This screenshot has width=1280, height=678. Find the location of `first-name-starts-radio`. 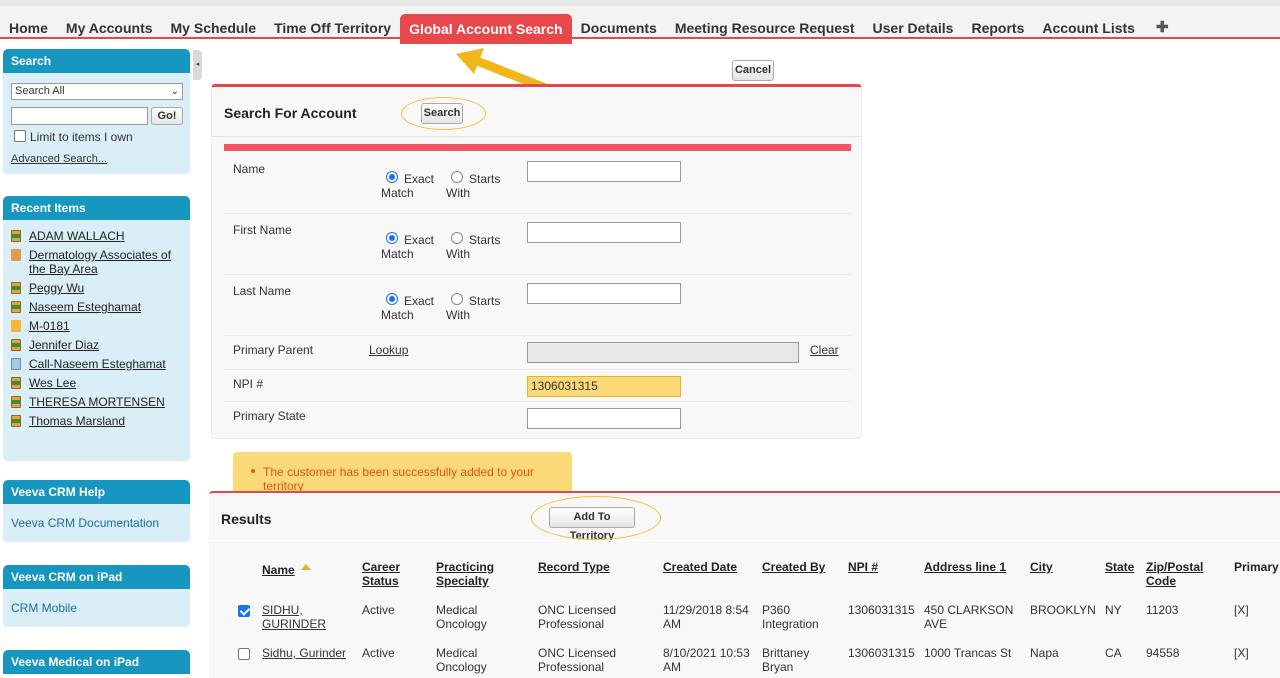

first-name-starts-radio is located at coordinates (457, 238).